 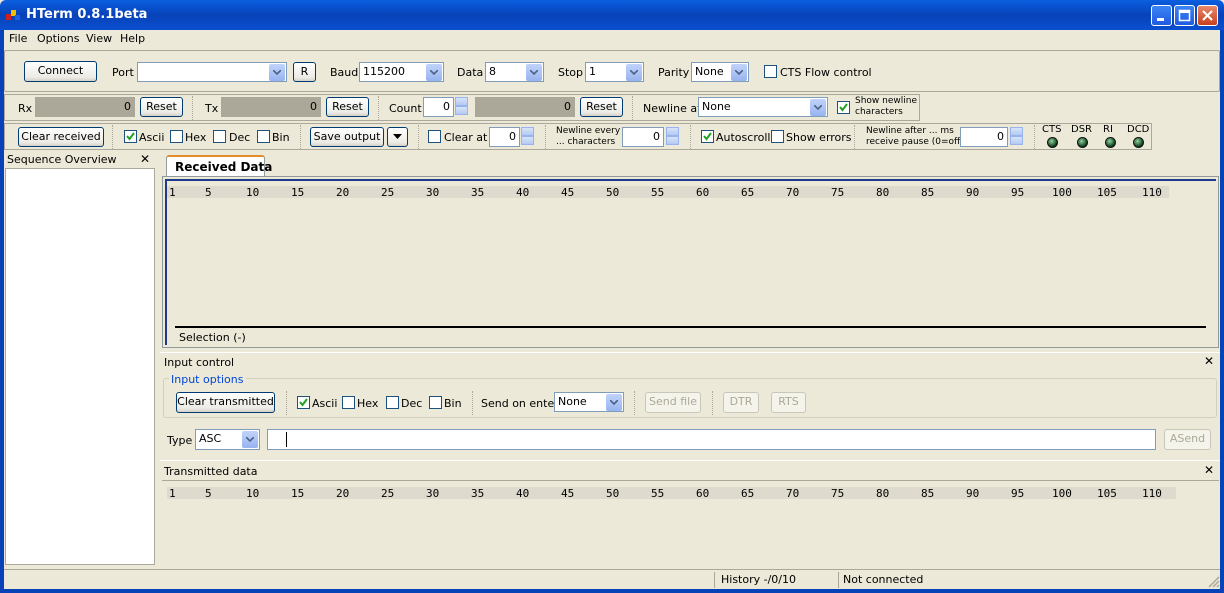 I want to click on refresh-ports-button: R, so click(x=304, y=72).